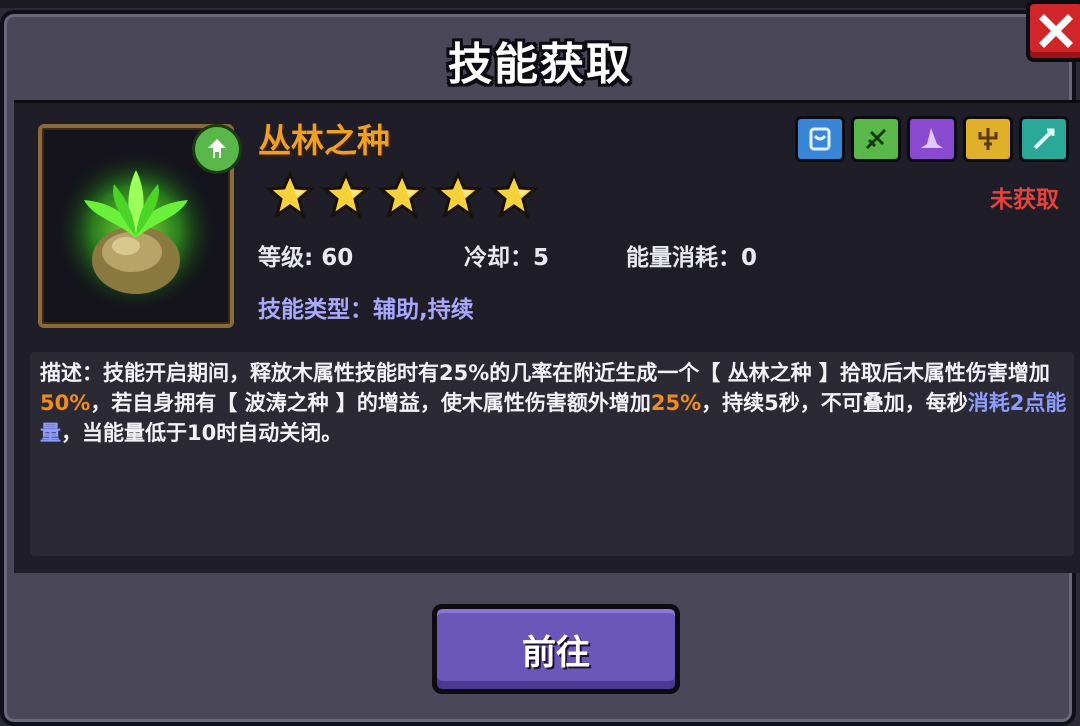 This screenshot has width=1080, height=726. Describe the element at coordinates (65, 403) in the screenshot. I see `description-highlight-1: 50%` at that location.